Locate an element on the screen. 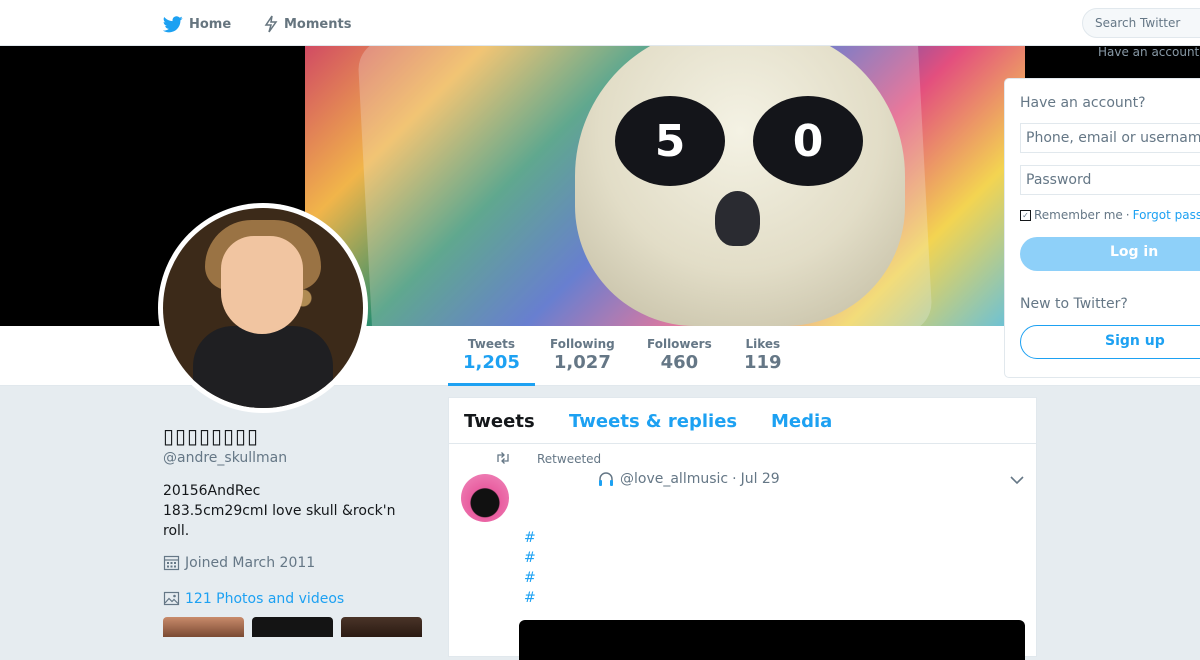 This screenshot has width=1200, height=660. tweet-media-preview is located at coordinates (772, 640).